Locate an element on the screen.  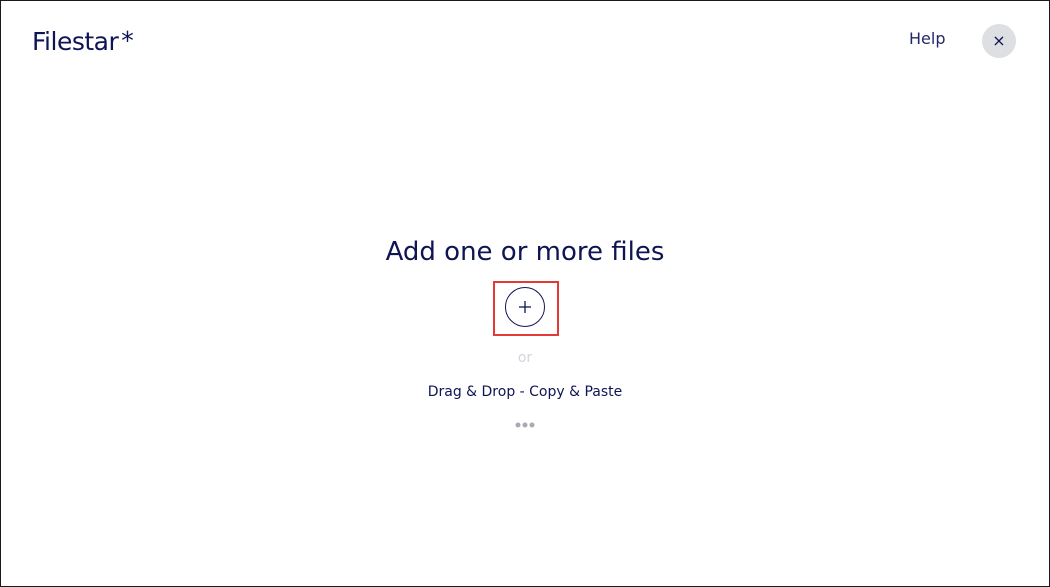
plus-icon is located at coordinates (525, 307).